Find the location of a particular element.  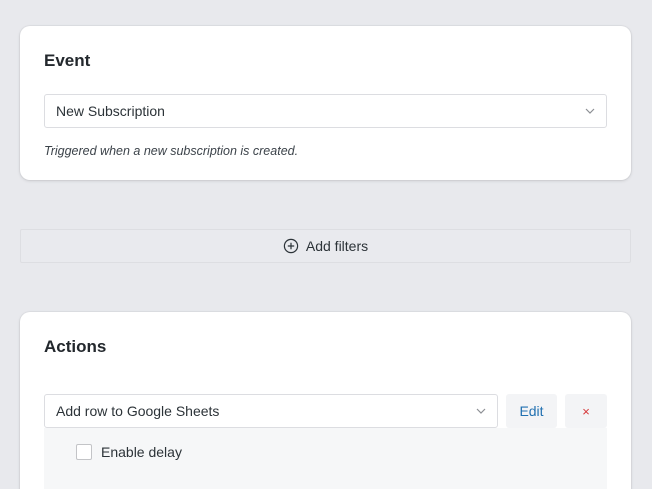

event-select: New Subscription is located at coordinates (325, 111).